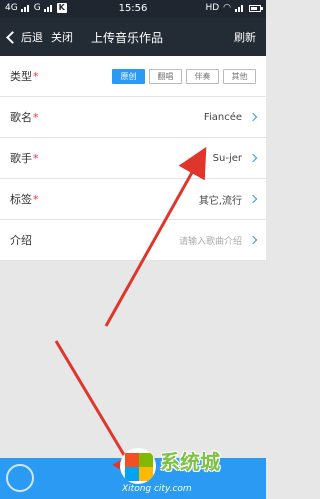 This screenshot has width=320, height=499. Describe the element at coordinates (227, 8) in the screenshot. I see `wifi-icon: ◠` at that location.